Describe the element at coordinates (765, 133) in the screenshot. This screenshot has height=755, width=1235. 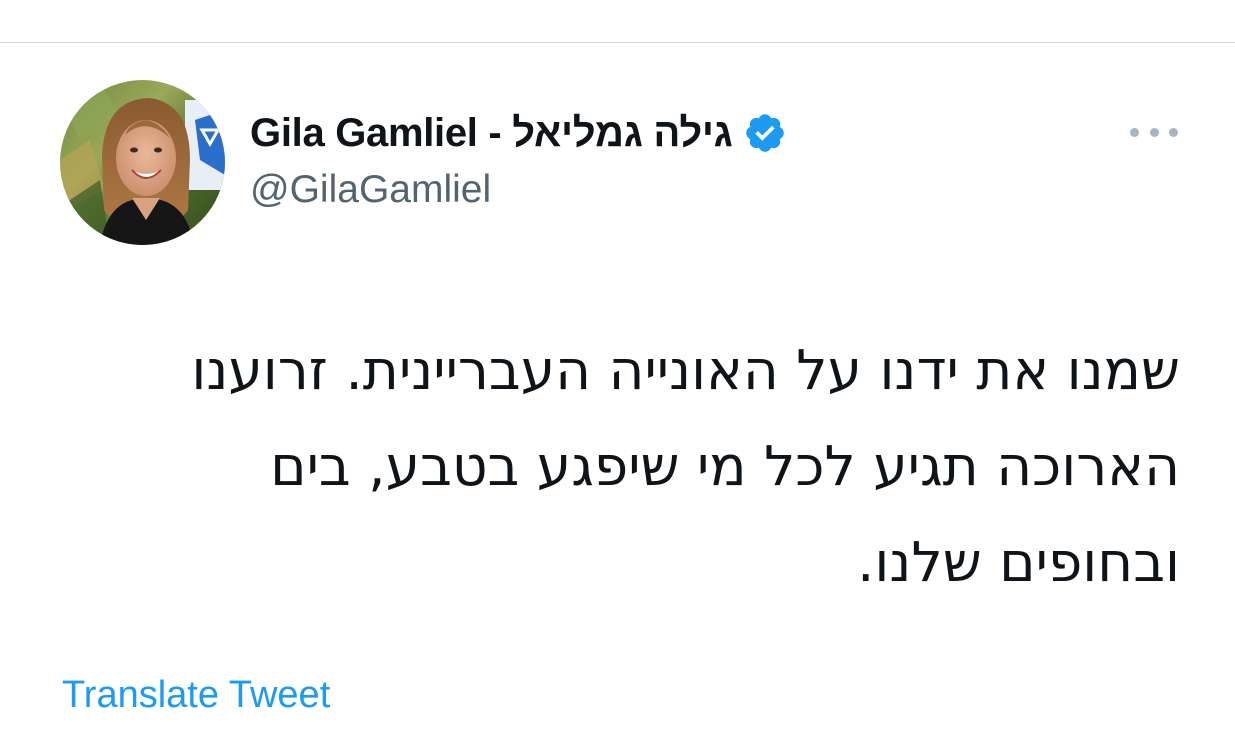
I see `verified-badge-icon` at that location.